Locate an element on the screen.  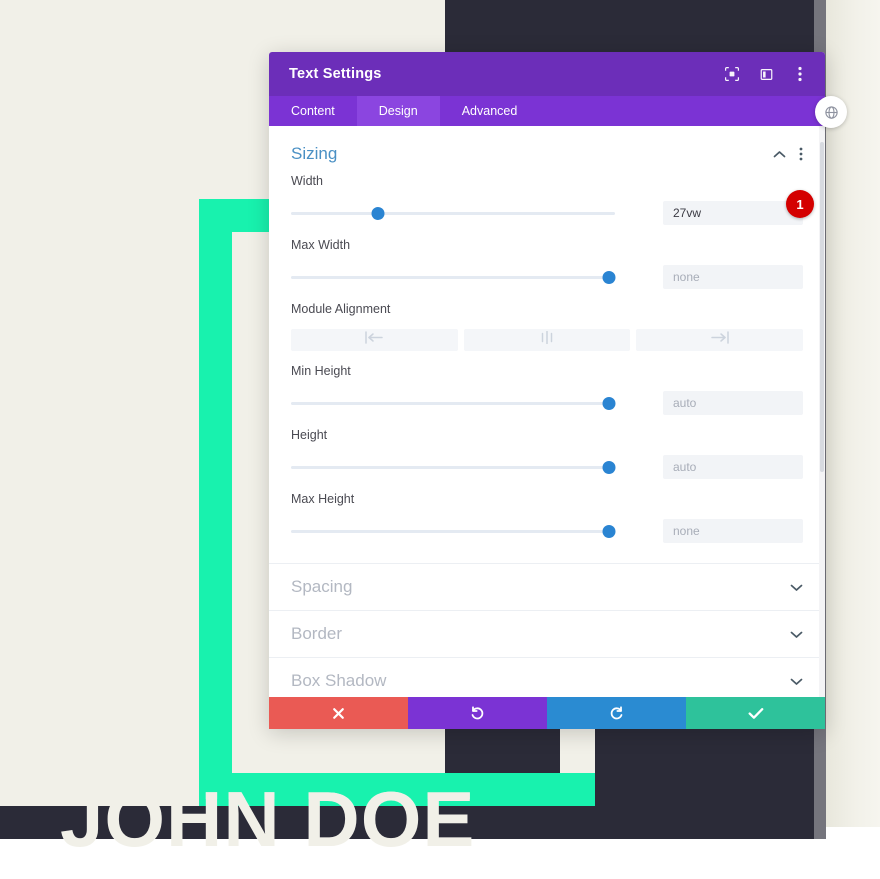
field-width: 27vw is located at coordinates (547, 213).